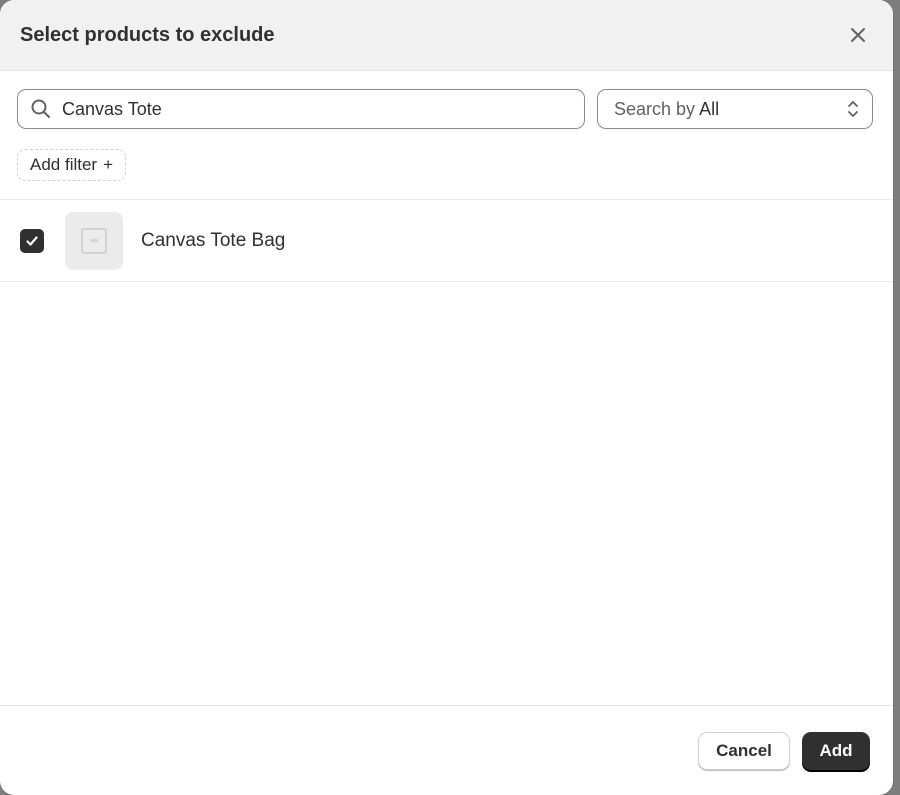 The height and width of the screenshot is (795, 900). What do you see at coordinates (446, 750) in the screenshot?
I see `modal-footer: Cancel Add` at bounding box center [446, 750].